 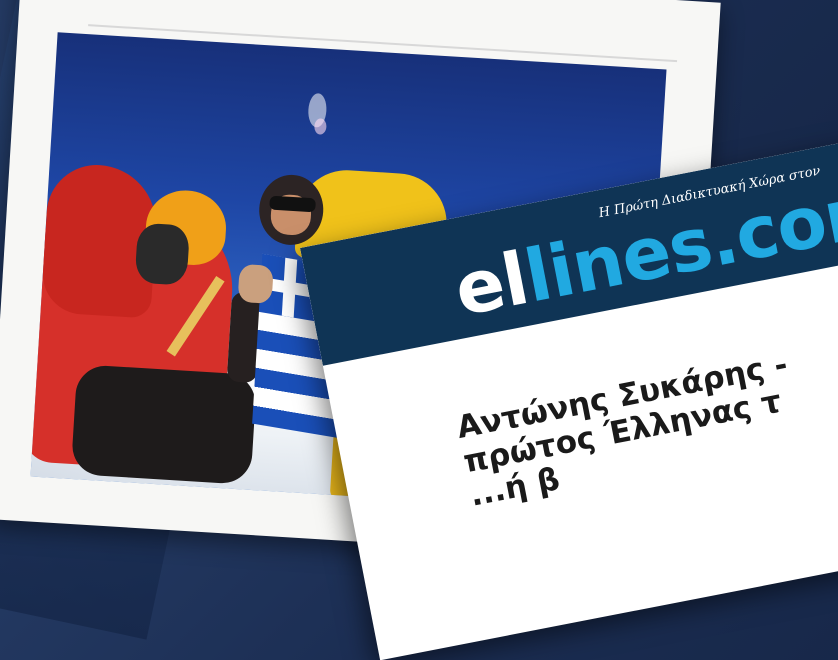 I want to click on climber-goggles, so click(x=292, y=204).